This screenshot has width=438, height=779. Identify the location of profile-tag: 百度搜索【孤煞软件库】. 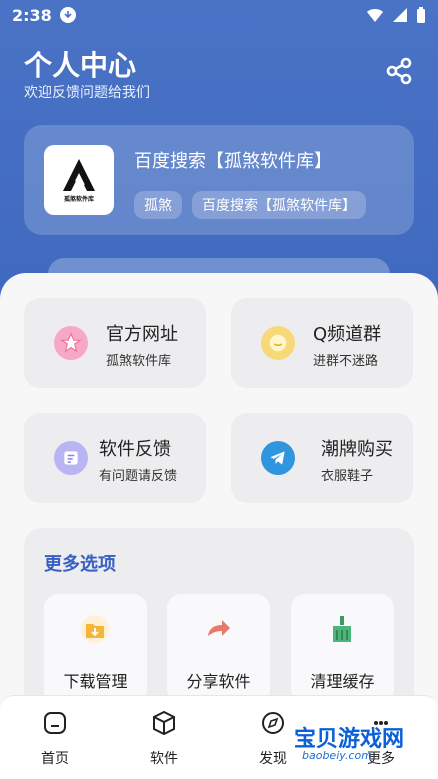
(279, 205).